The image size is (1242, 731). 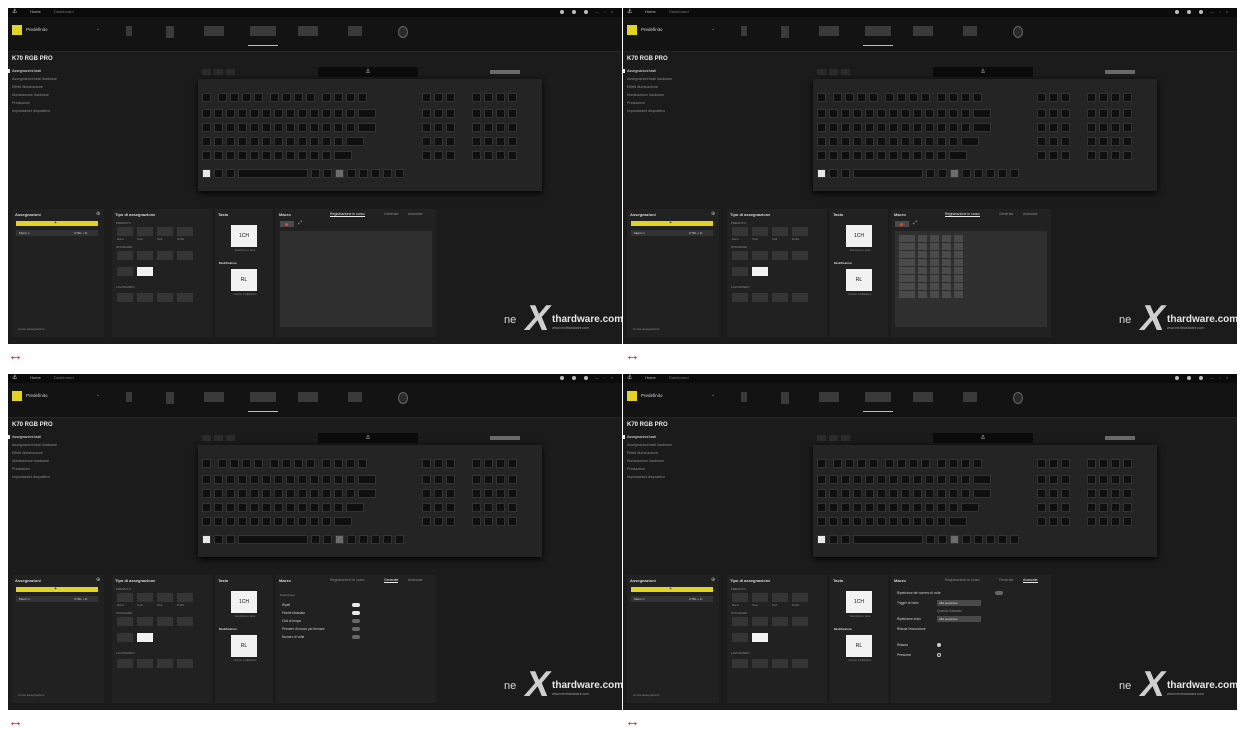 I want to click on chevron-down-icon: ⌄, so click(x=713, y=395).